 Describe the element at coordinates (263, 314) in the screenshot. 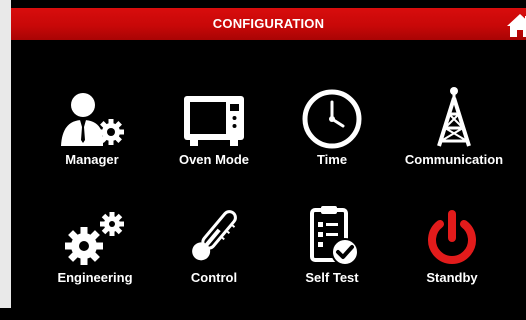

I see `screen-bottom-edge` at that location.